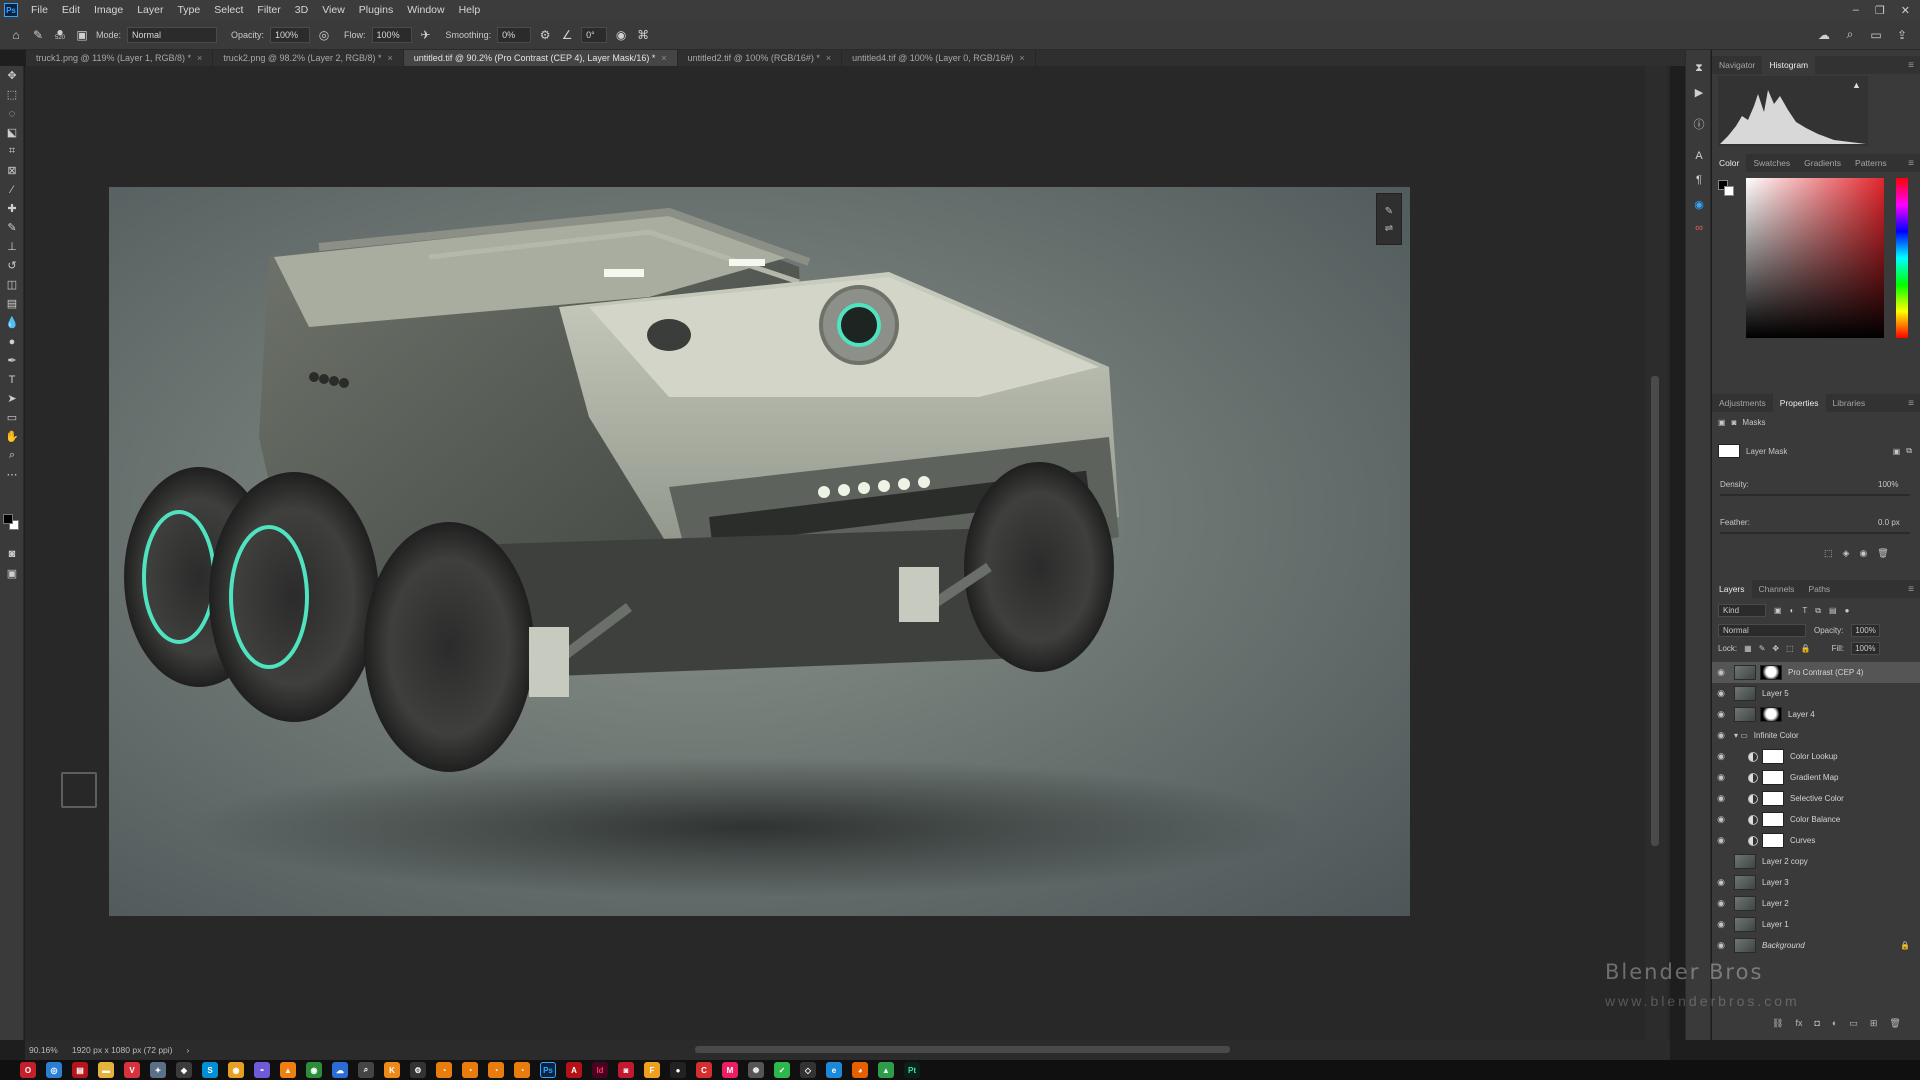  What do you see at coordinates (939, 58) in the screenshot?
I see `document-tab: untitled4.tif @ 100% (Layer 0, RGB/16#) ×` at bounding box center [939, 58].